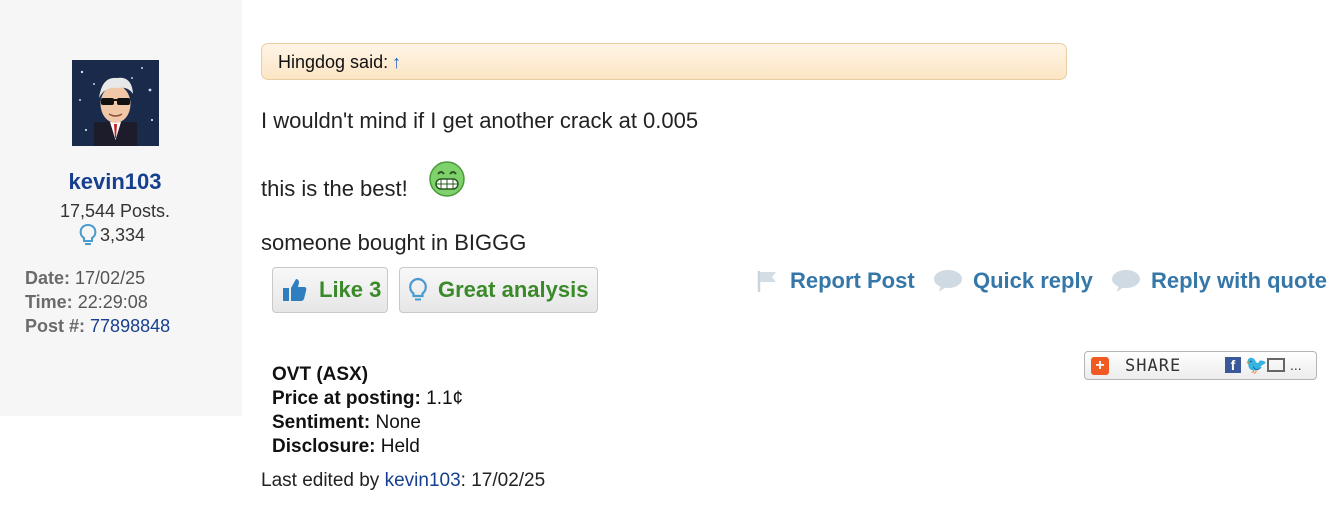  Describe the element at coordinates (115, 211) in the screenshot. I see `post-count: 17,544 Posts.` at that location.